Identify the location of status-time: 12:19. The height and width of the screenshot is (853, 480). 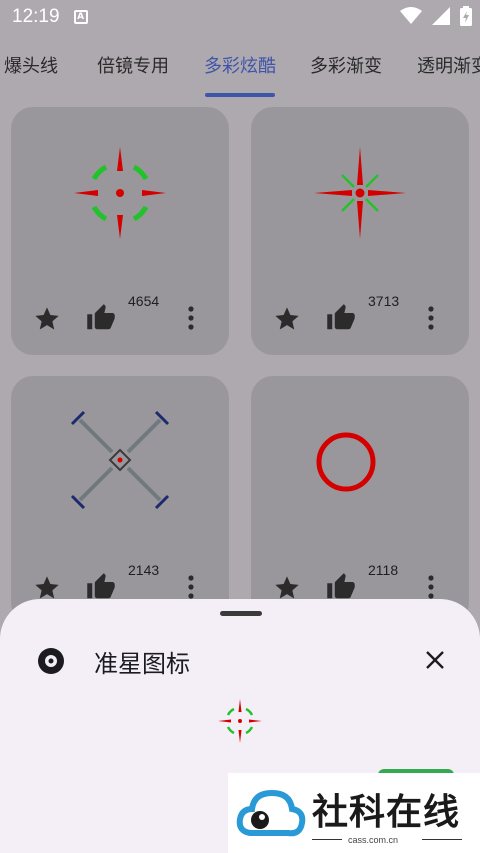
(36, 16).